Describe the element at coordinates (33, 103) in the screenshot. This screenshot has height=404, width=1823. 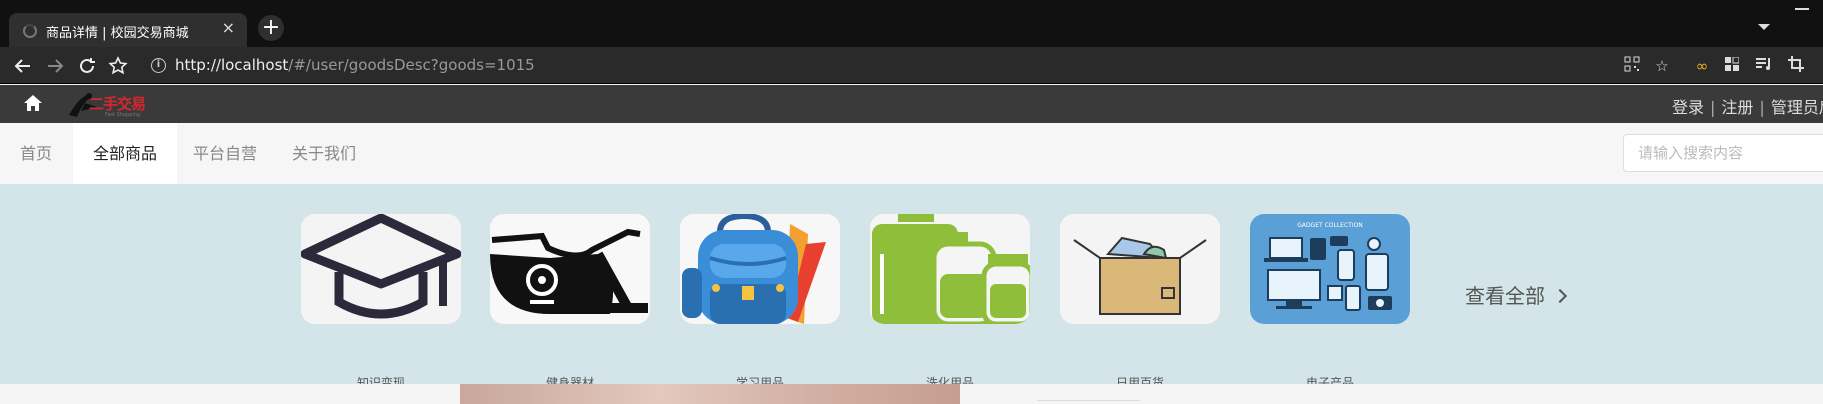
I see `home-icon` at that location.